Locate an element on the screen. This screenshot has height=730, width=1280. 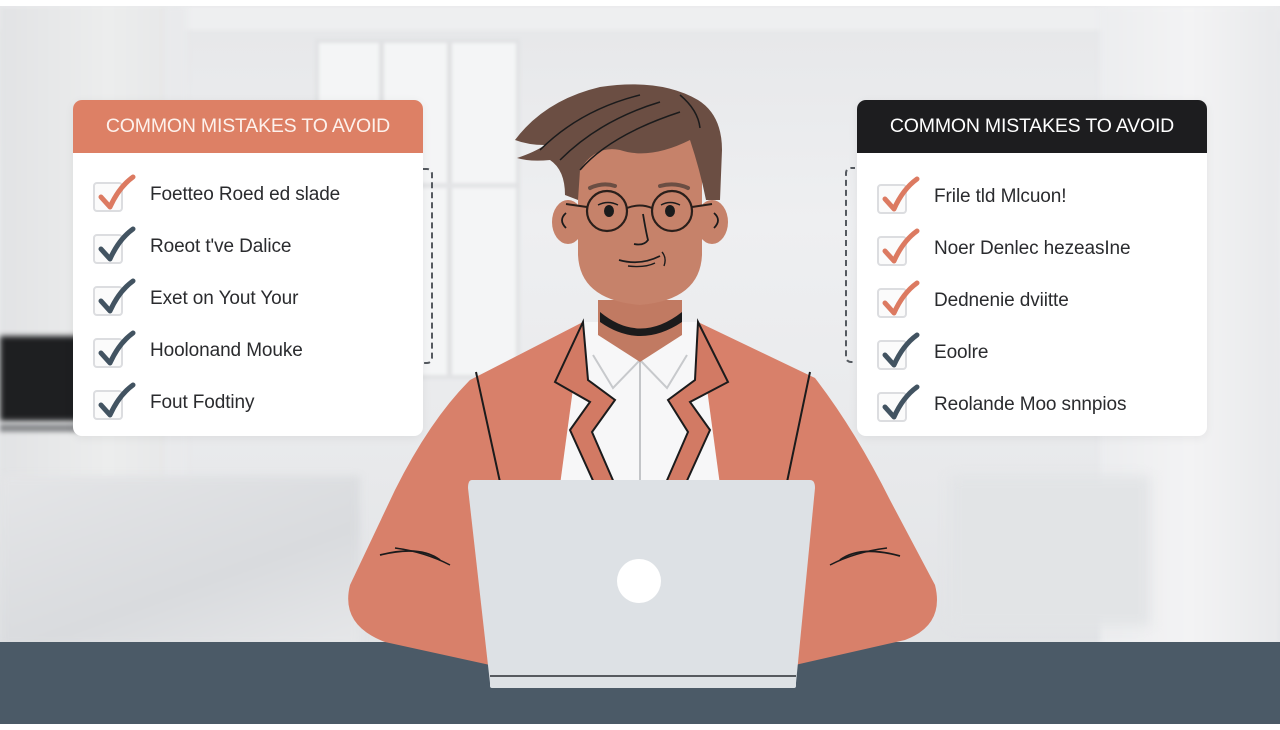
checklist-item: Frile tld Mlcuon! is located at coordinates (1032, 197).